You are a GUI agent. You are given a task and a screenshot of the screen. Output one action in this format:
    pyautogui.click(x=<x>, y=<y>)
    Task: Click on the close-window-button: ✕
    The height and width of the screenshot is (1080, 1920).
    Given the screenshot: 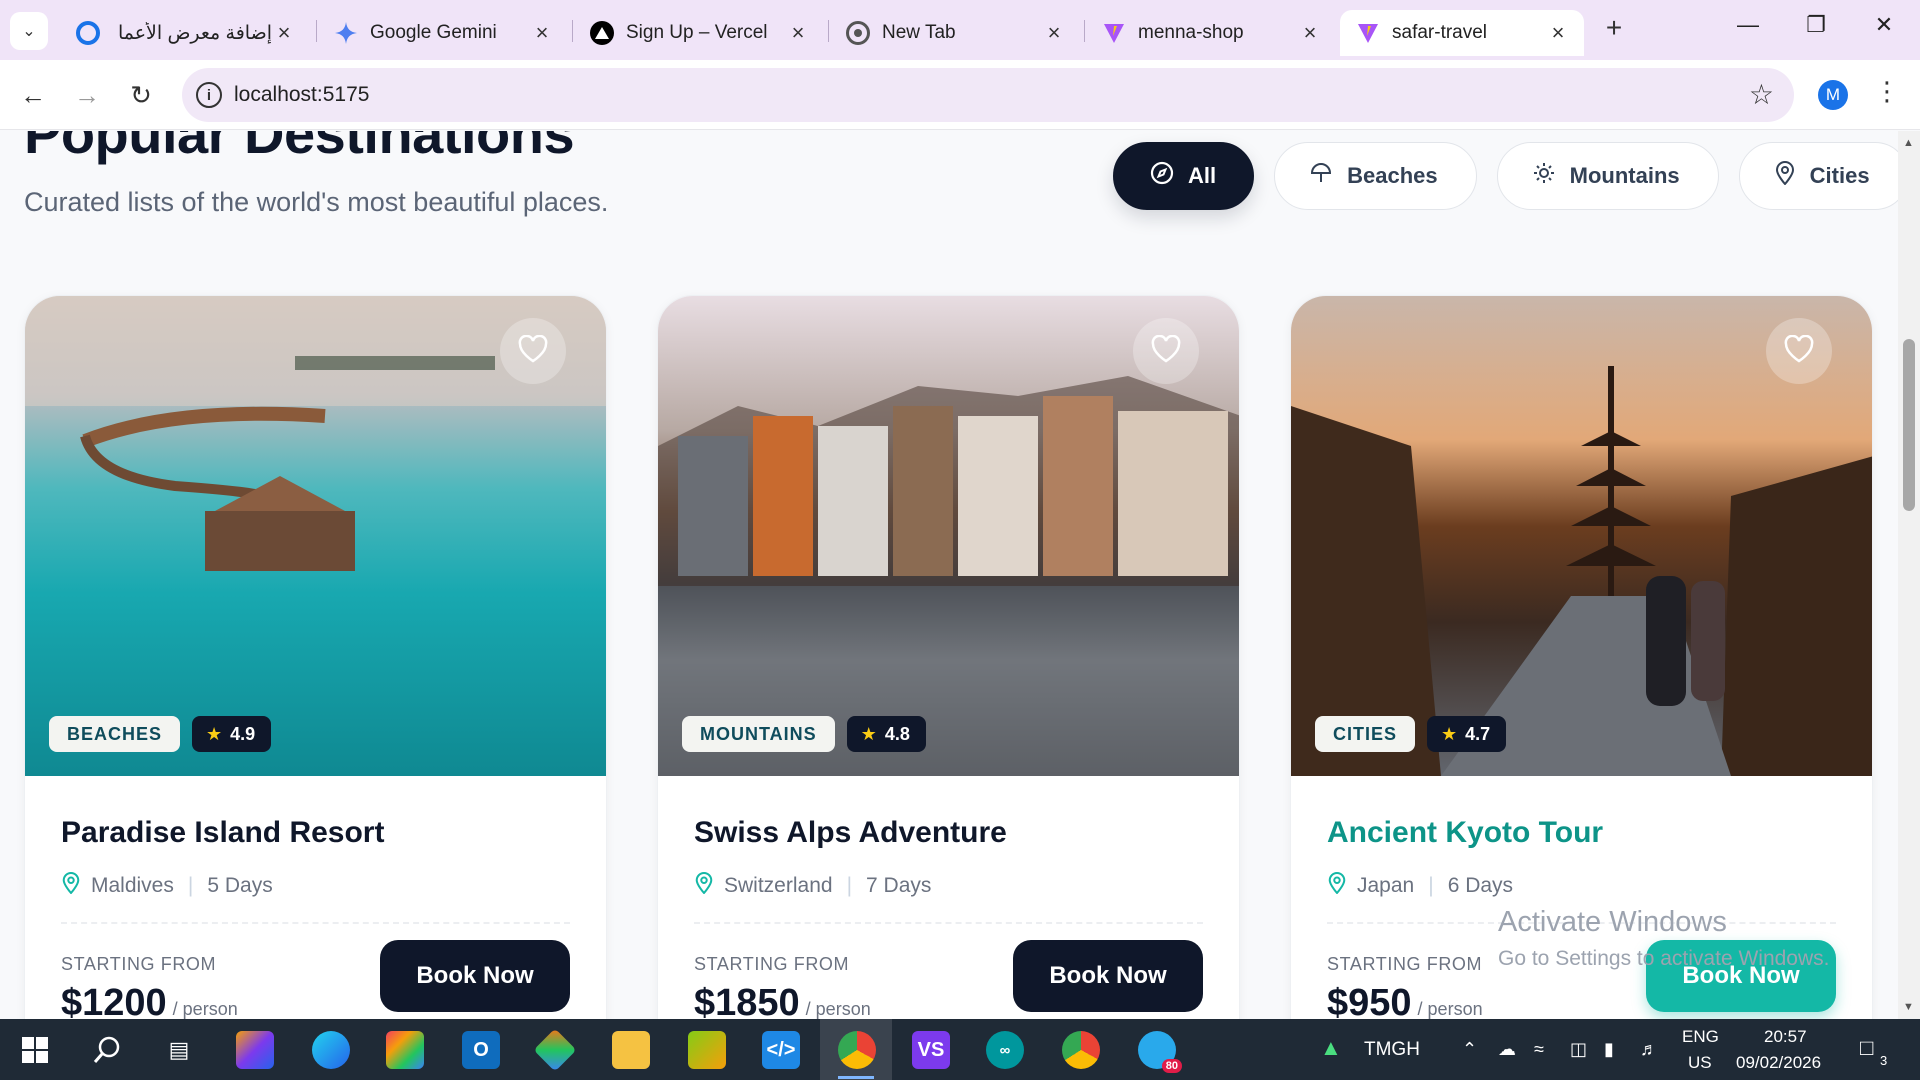 What is the action you would take?
    pyautogui.click(x=1884, y=25)
    